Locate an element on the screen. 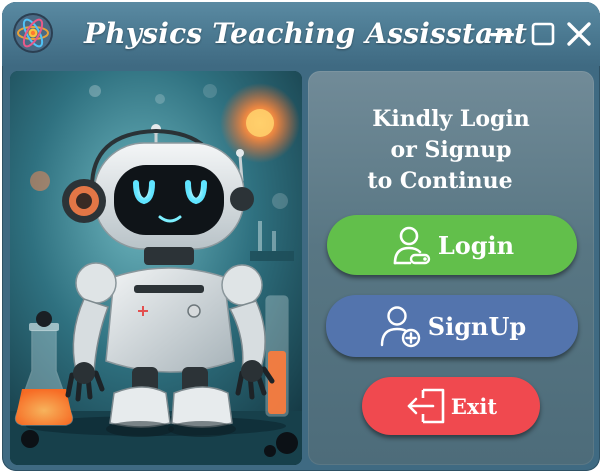 This screenshot has height=473, width=602. login-button: Login is located at coordinates (452, 245).